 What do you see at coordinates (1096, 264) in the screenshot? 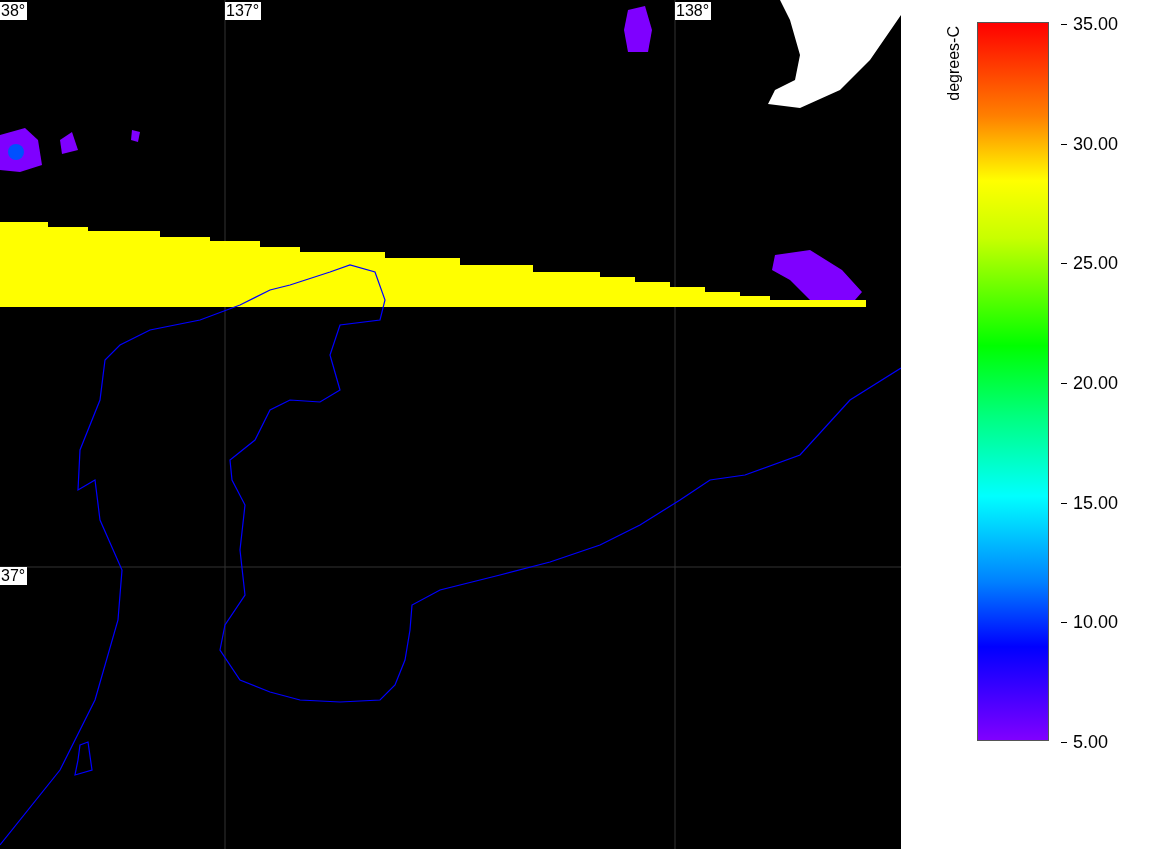
I see `scale-value: 25.00` at bounding box center [1096, 264].